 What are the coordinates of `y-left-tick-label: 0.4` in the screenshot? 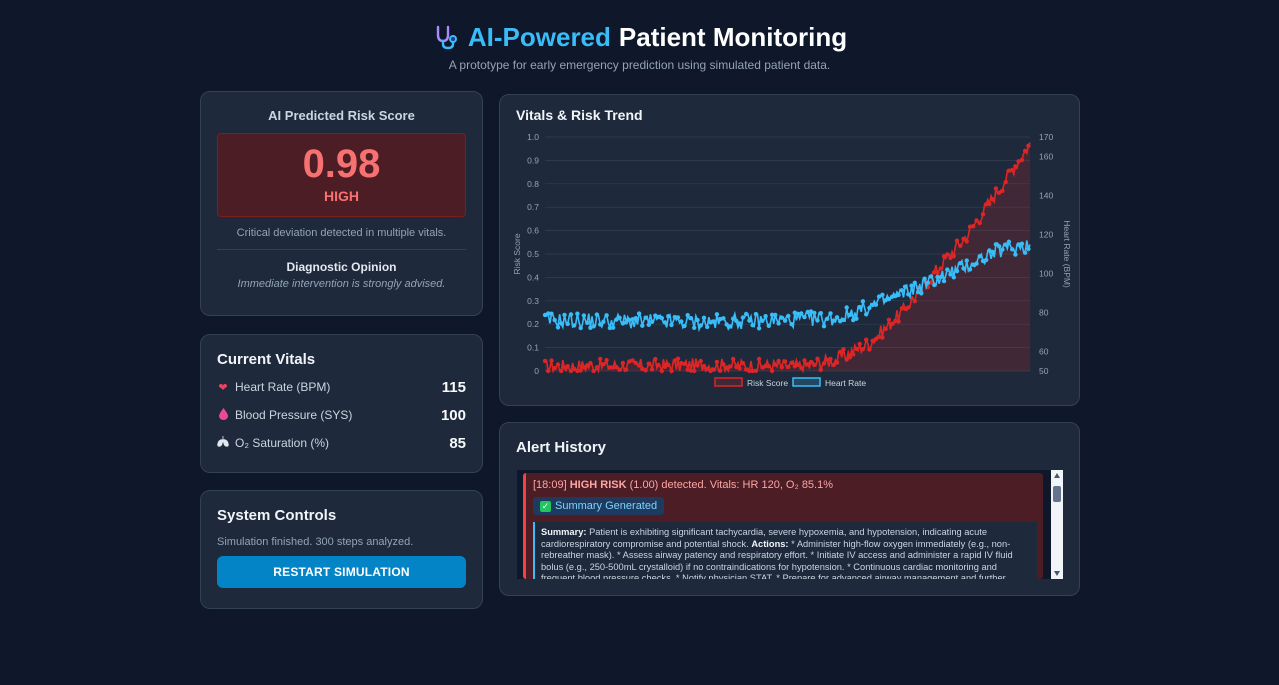 It's located at (533, 277).